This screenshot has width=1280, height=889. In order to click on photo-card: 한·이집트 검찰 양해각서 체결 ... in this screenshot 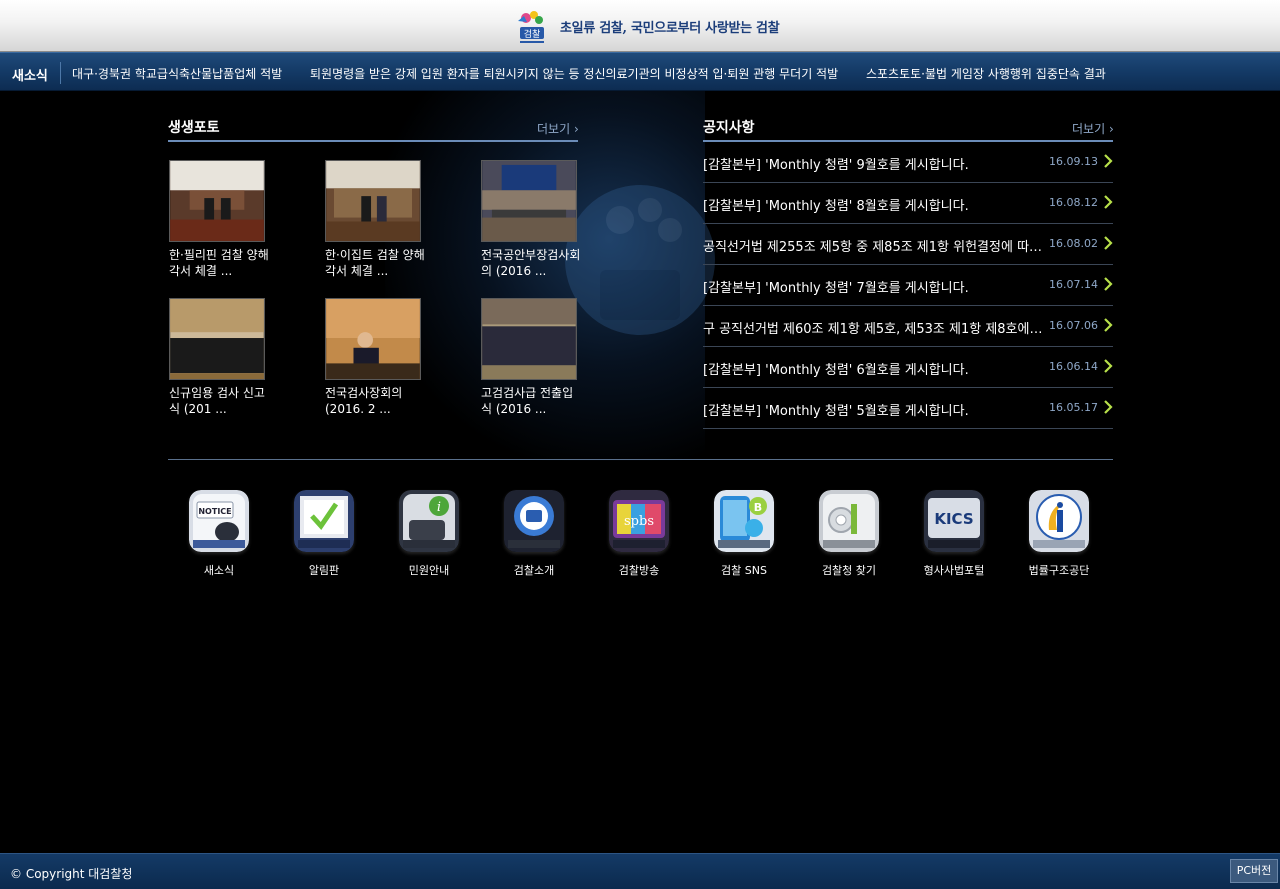, I will do `click(380, 219)`.